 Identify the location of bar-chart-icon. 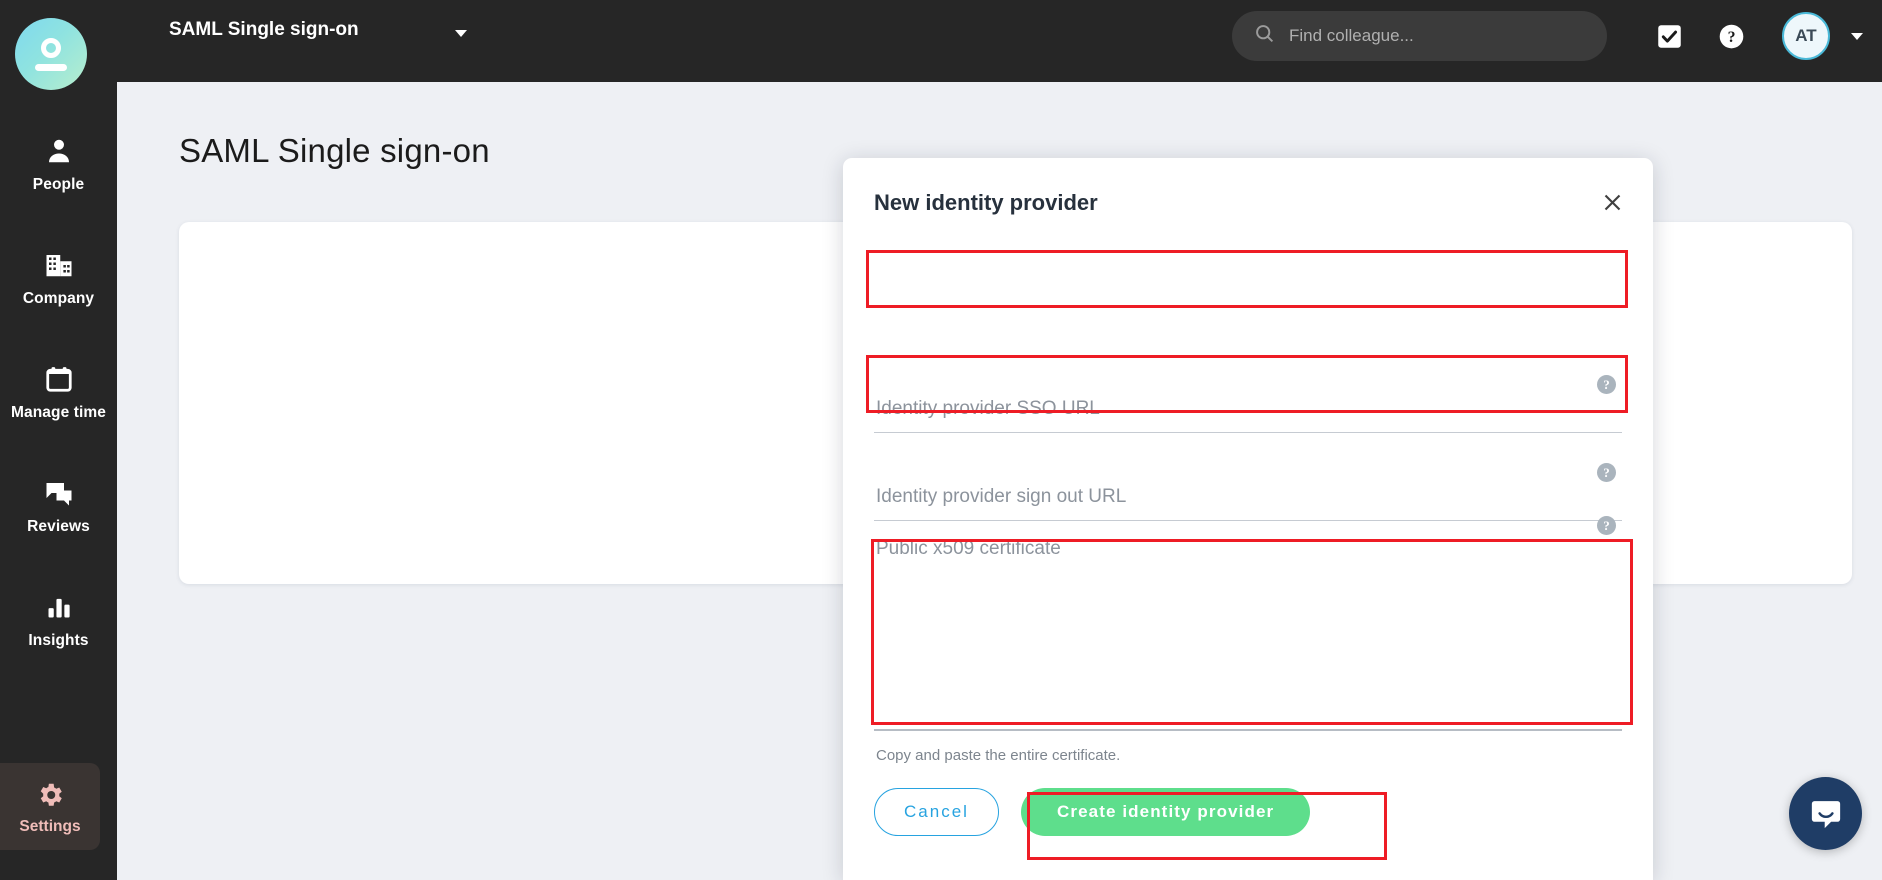
(59, 607).